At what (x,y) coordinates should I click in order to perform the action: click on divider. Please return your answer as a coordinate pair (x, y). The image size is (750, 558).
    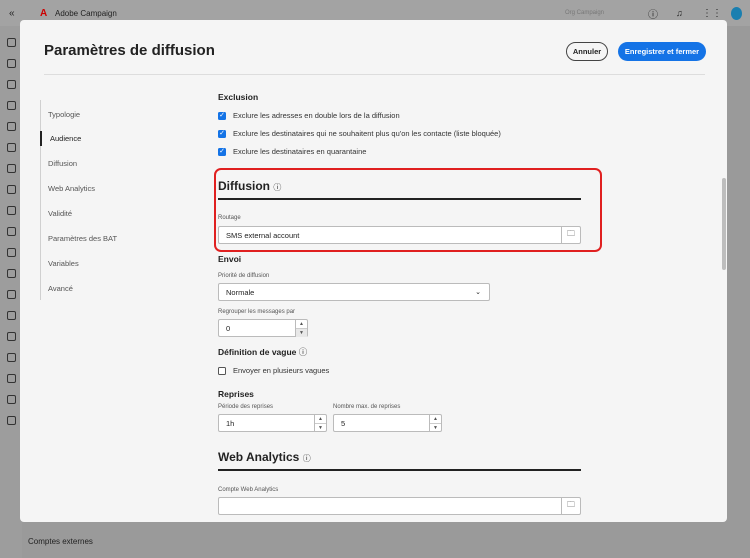
    Looking at the image, I should click on (374, 74).